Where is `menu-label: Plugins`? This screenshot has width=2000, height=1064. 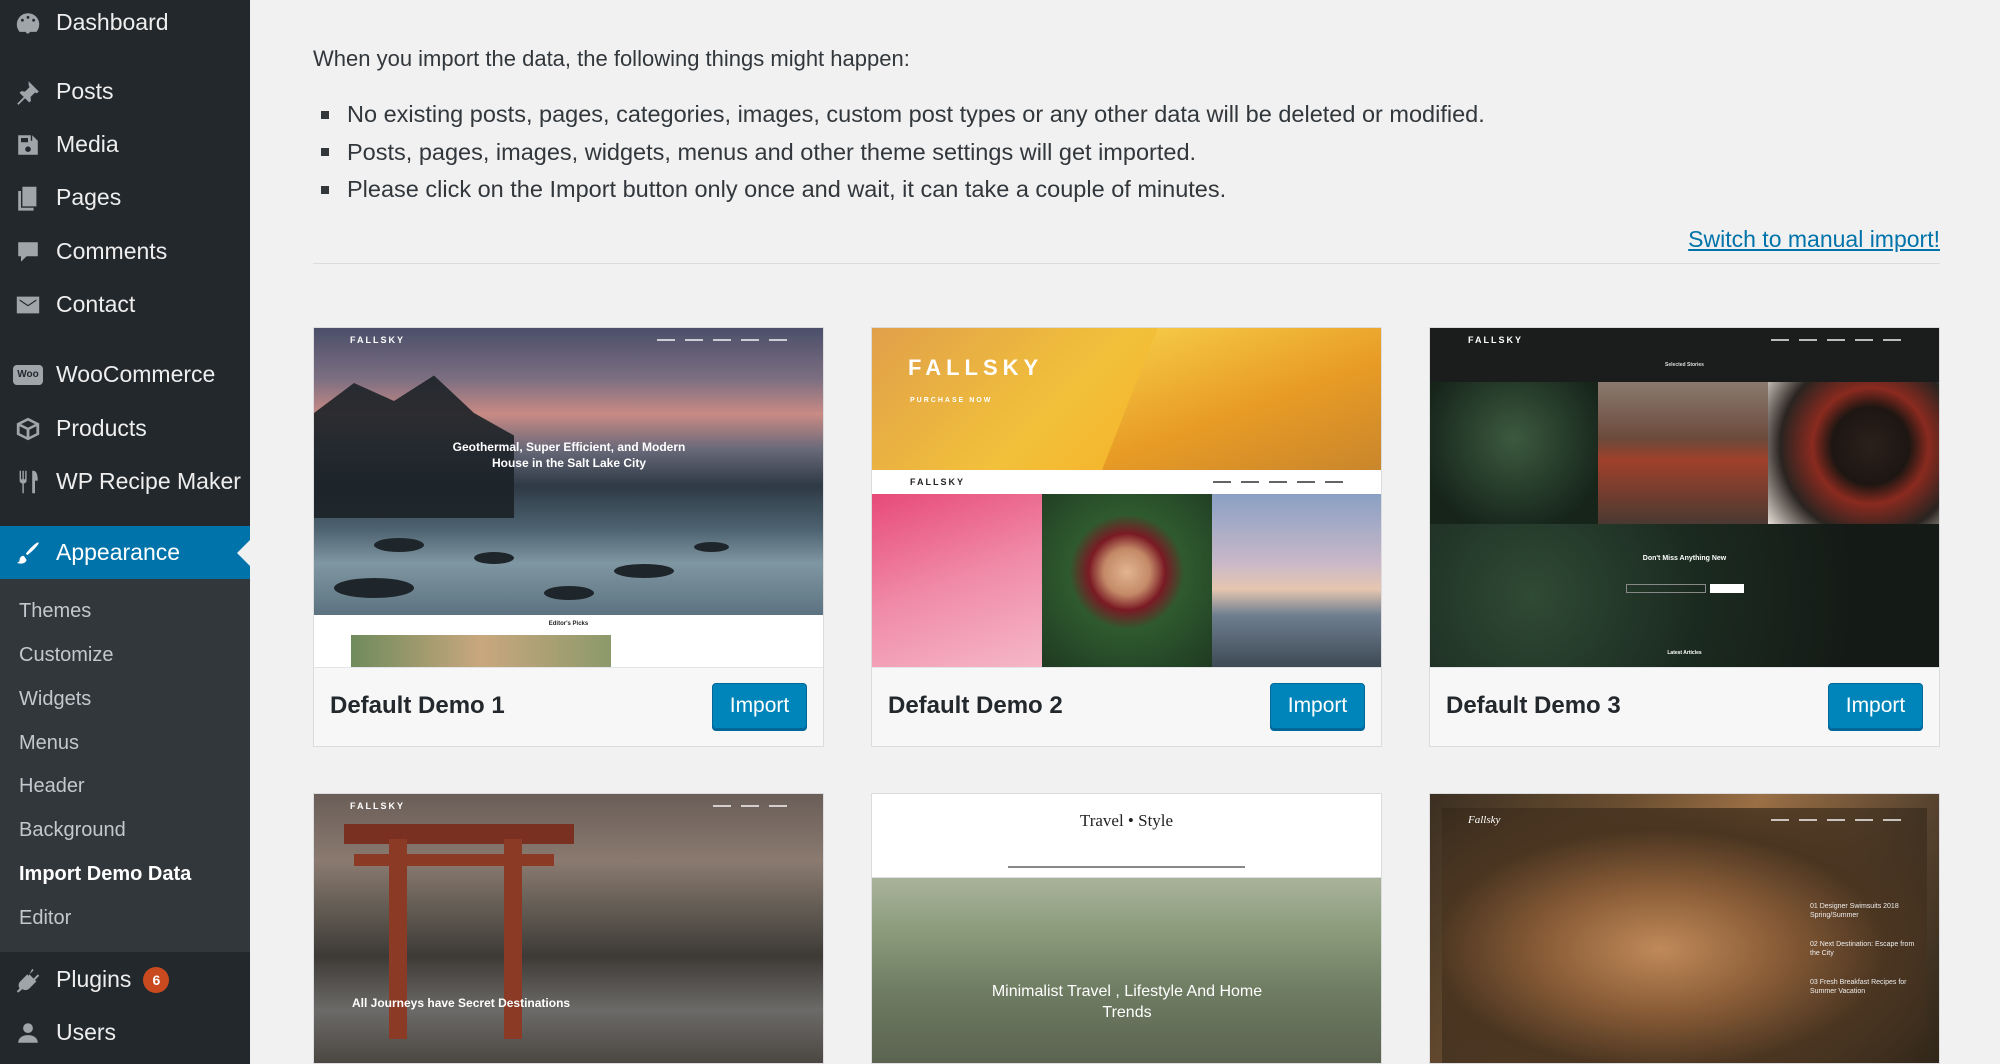 menu-label: Plugins is located at coordinates (94, 979).